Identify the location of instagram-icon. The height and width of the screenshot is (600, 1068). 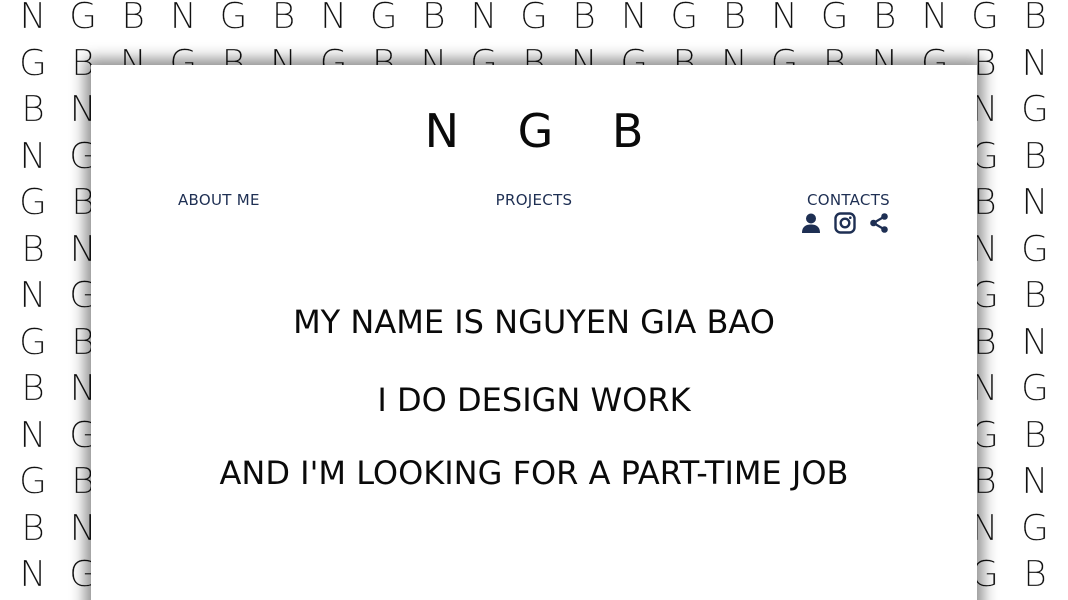
(845, 223).